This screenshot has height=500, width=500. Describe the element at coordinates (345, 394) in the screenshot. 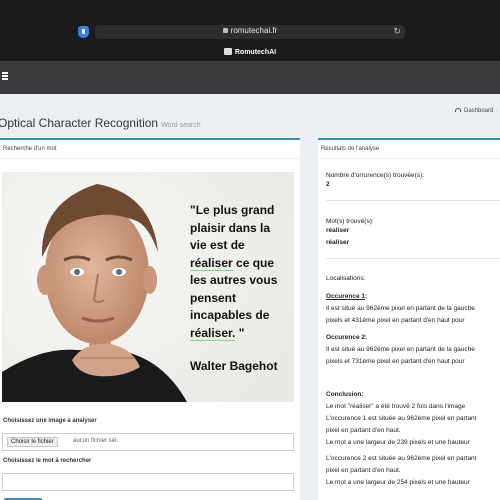

I see `conclusion-title: Conclusion:` at that location.